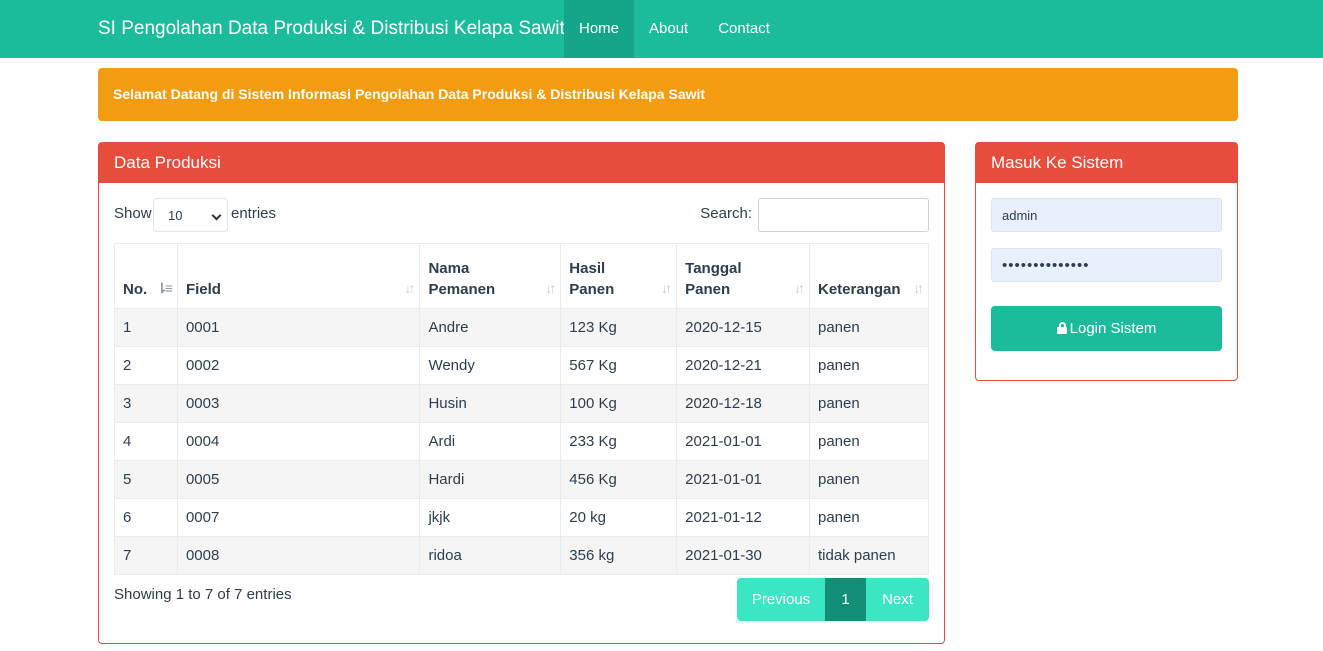 The image size is (1323, 651). I want to click on cell-no: 1, so click(146, 327).